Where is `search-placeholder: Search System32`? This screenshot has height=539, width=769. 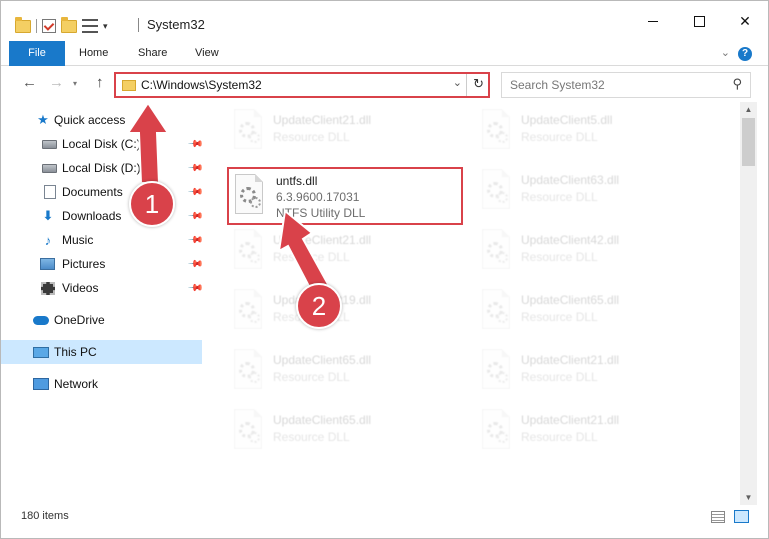
search-placeholder: Search System32 is located at coordinates (557, 85).